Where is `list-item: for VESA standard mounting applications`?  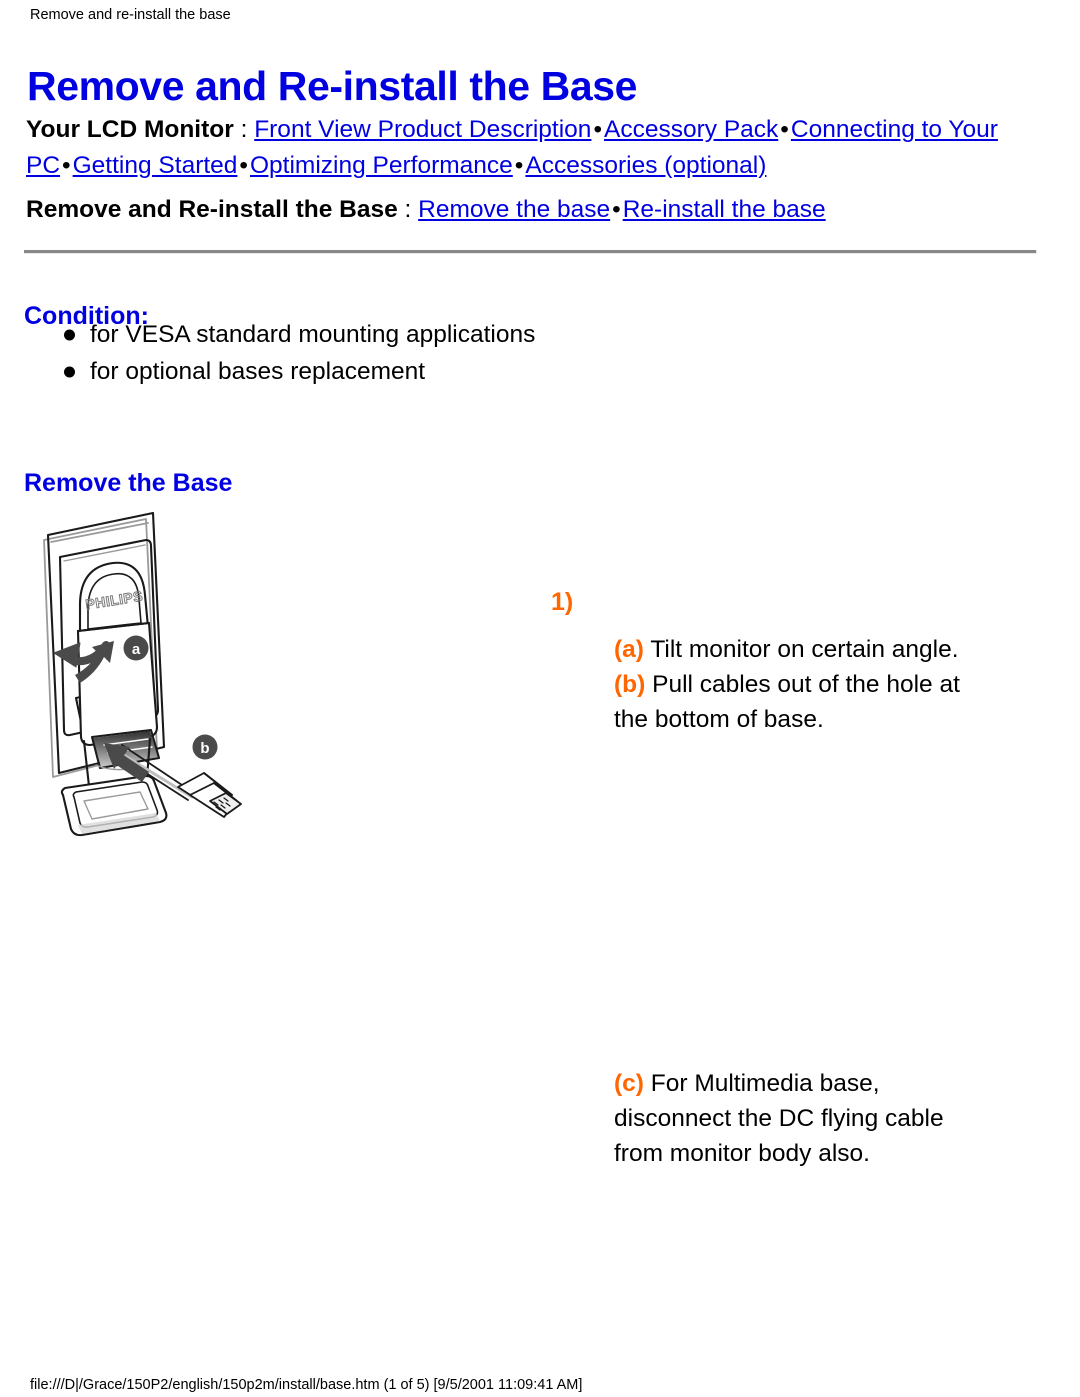
list-item: for VESA standard mounting applications is located at coordinates (408, 334).